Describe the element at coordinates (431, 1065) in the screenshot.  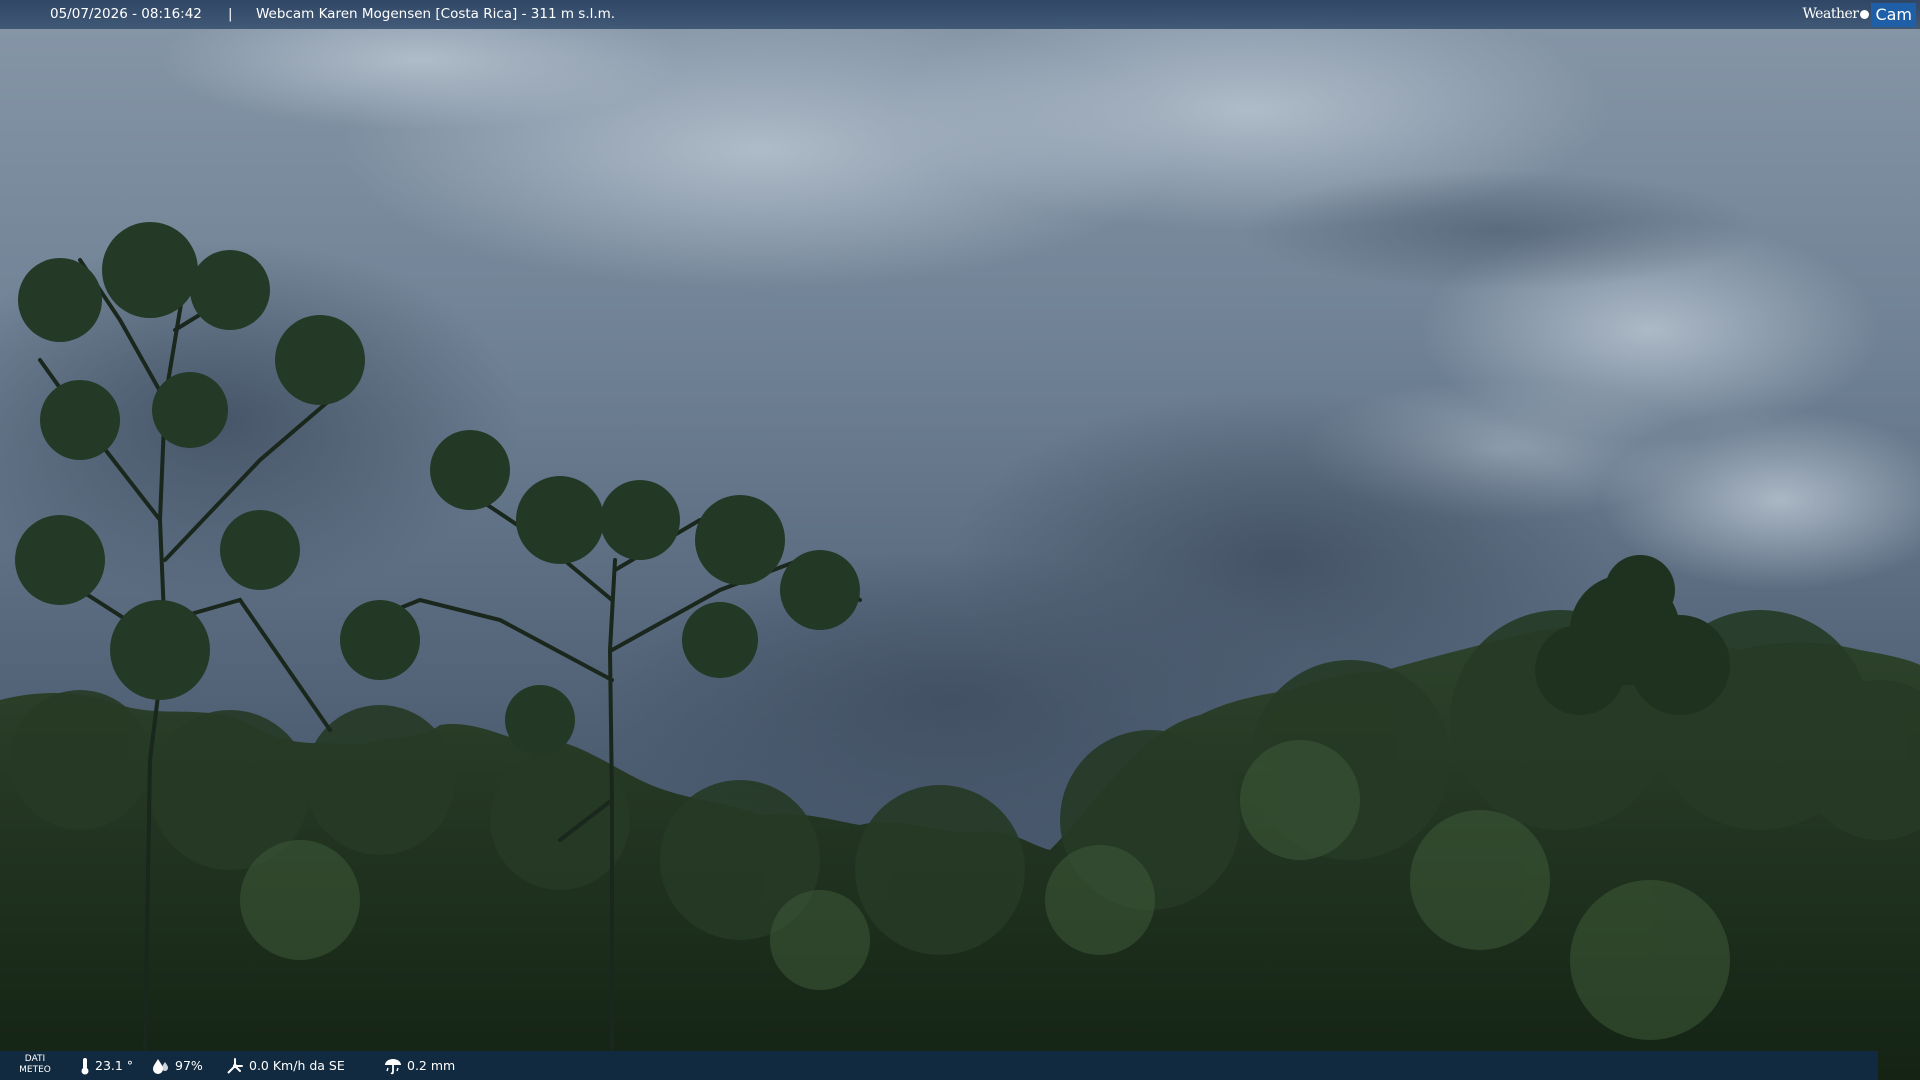
I see `rain-value: 0.2 mm` at that location.